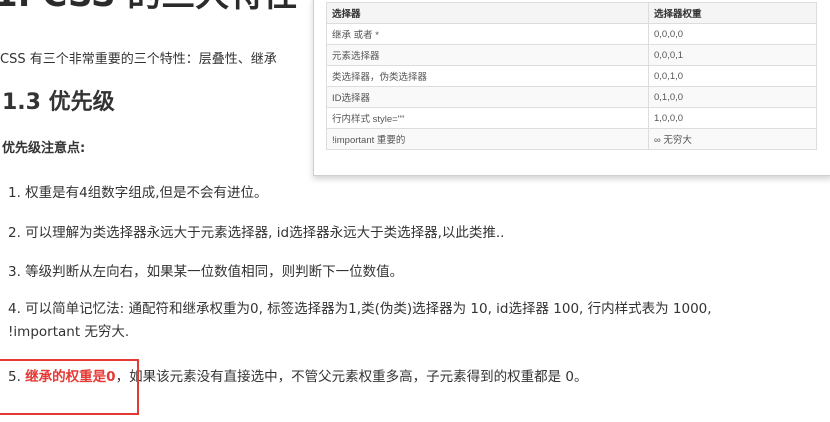 The image size is (830, 422). What do you see at coordinates (732, 34) in the screenshot?
I see `weight-cell: 0,0,0,0` at bounding box center [732, 34].